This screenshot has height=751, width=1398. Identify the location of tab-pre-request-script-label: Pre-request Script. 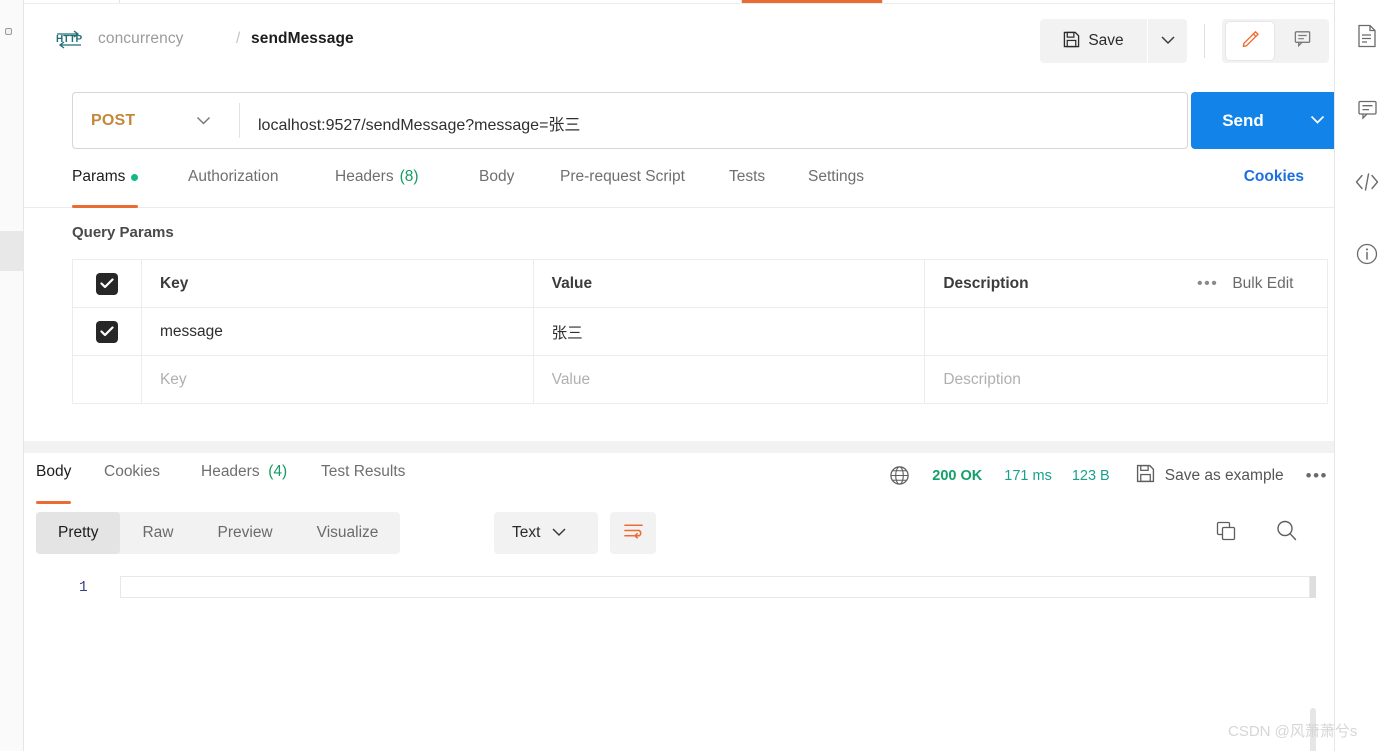
(622, 176).